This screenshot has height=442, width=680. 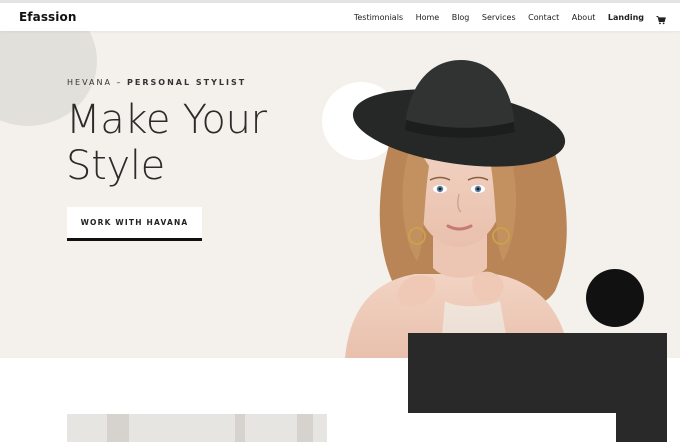 What do you see at coordinates (378, 17) in the screenshot?
I see `nav-link-testimonials: Testimonials` at bounding box center [378, 17].